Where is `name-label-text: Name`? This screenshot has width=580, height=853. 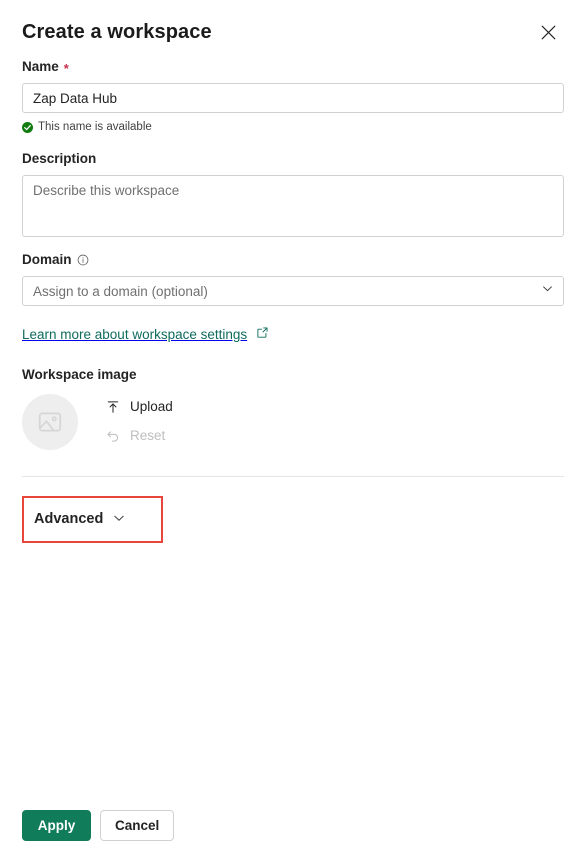
name-label-text: Name is located at coordinates (40, 66).